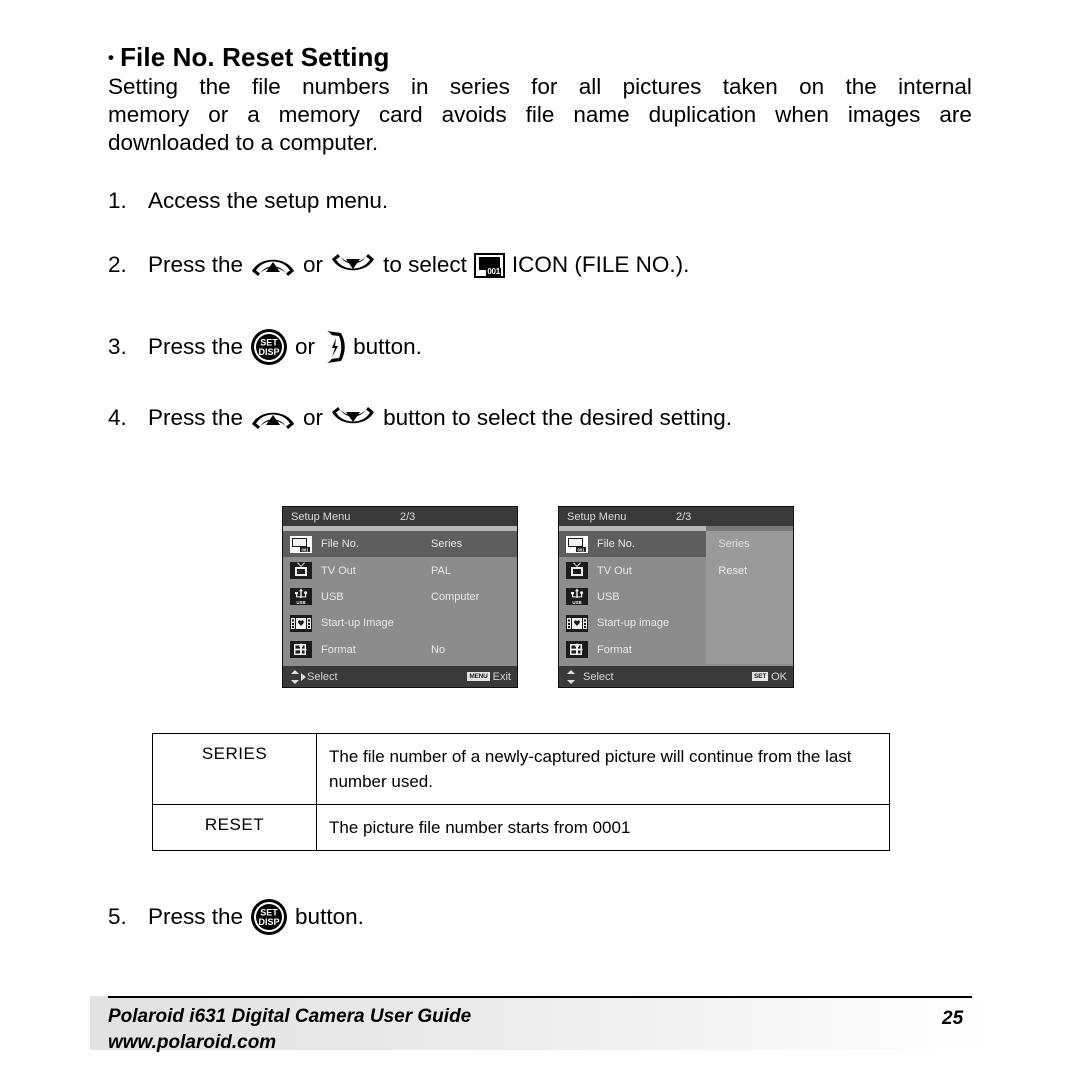  Describe the element at coordinates (234, 827) in the screenshot. I see `table-cell-key: RESET` at that location.